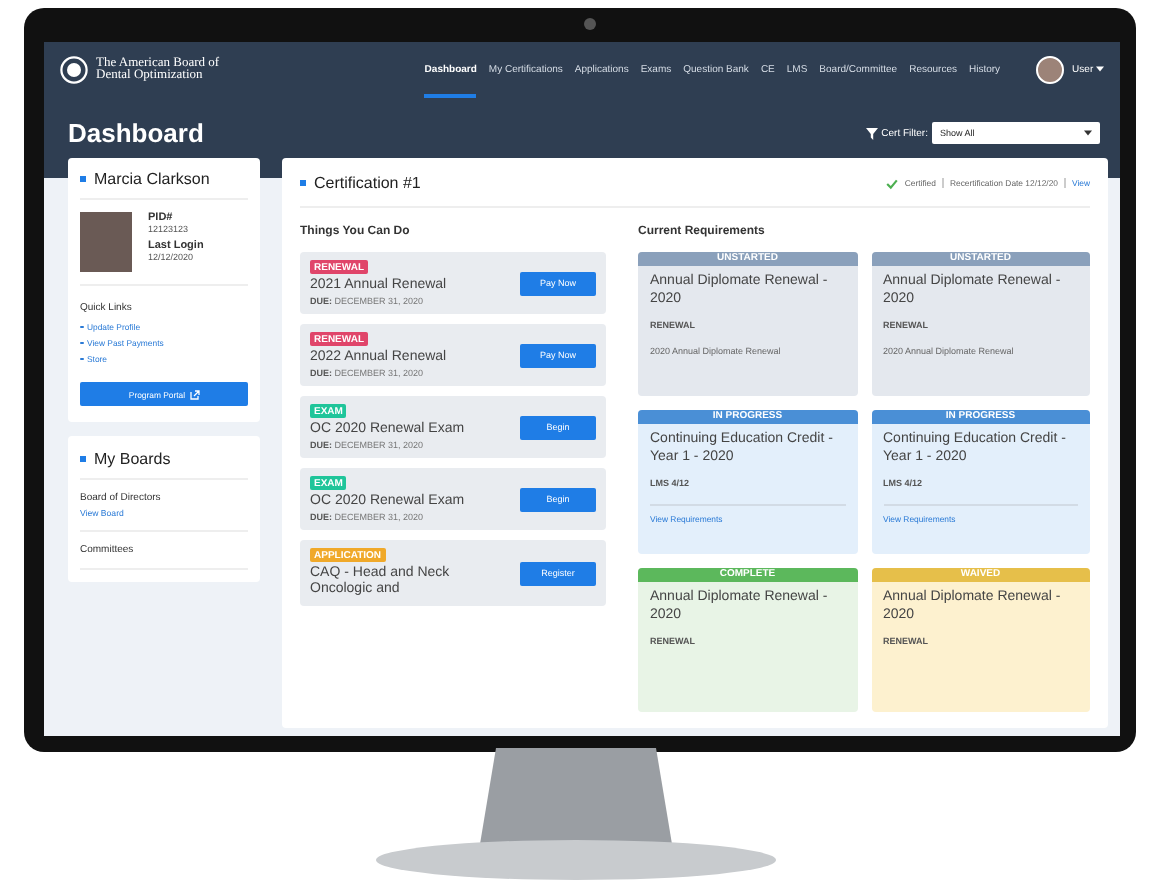  I want to click on photo-placeholder, so click(106, 242).